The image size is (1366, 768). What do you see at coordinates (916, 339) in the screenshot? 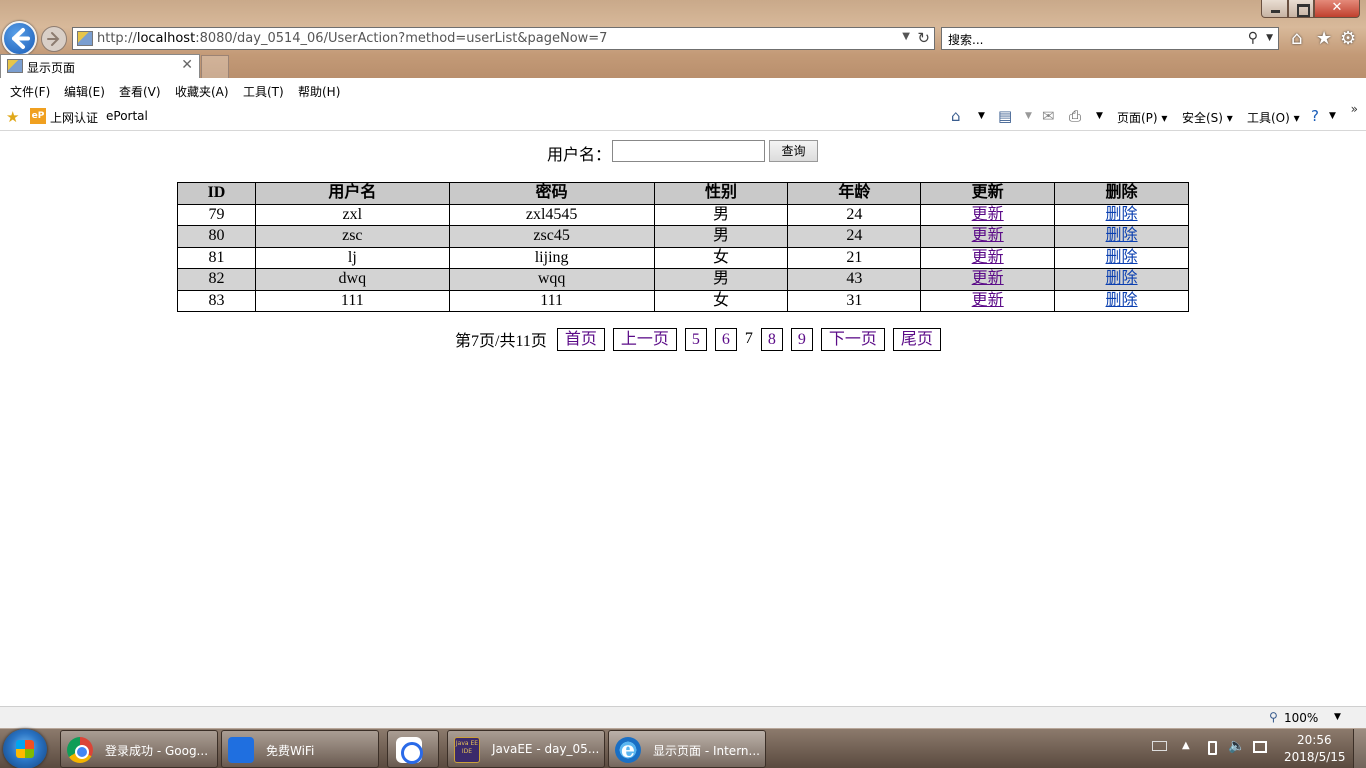
I see `last-page-link: 尾页` at bounding box center [916, 339].